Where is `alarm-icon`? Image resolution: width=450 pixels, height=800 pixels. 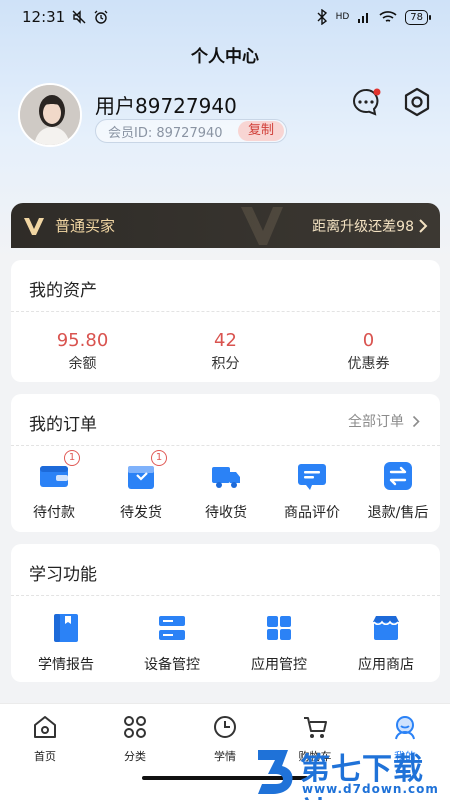
alarm-icon is located at coordinates (101, 17).